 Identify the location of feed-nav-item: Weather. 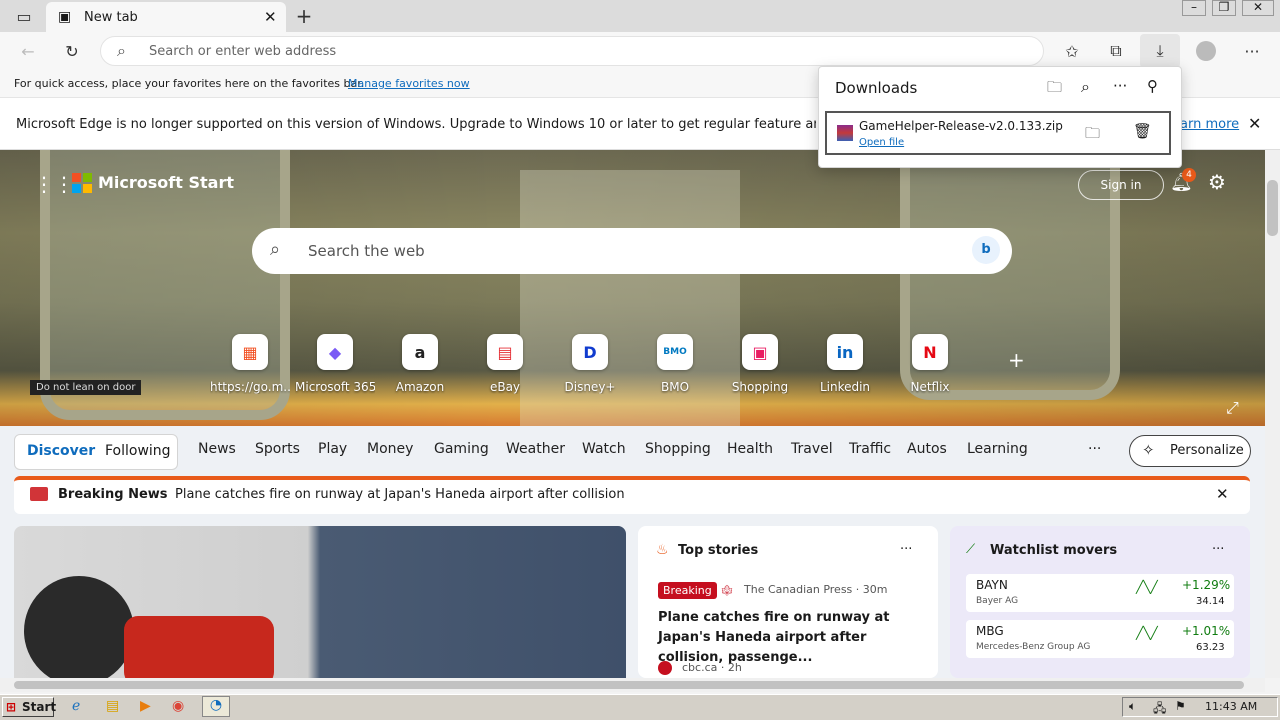
(535, 449).